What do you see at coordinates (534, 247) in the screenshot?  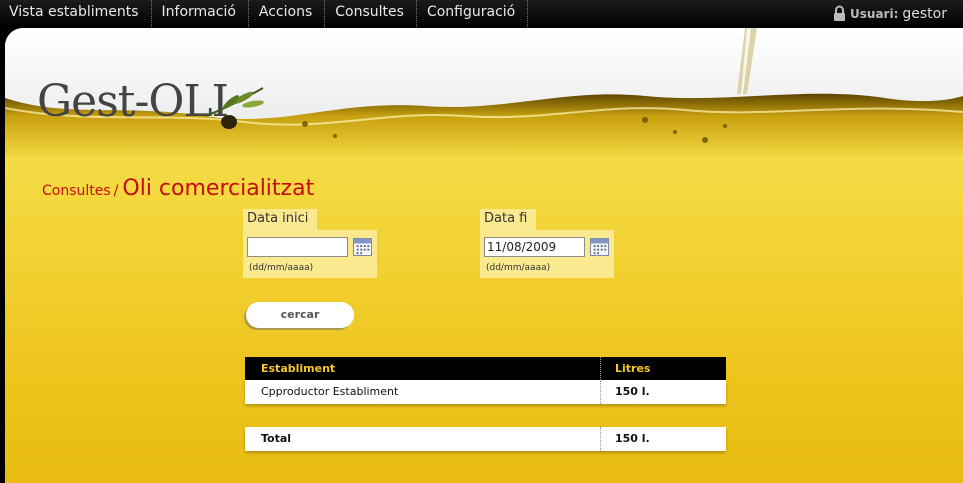 I see `end-date-input` at bounding box center [534, 247].